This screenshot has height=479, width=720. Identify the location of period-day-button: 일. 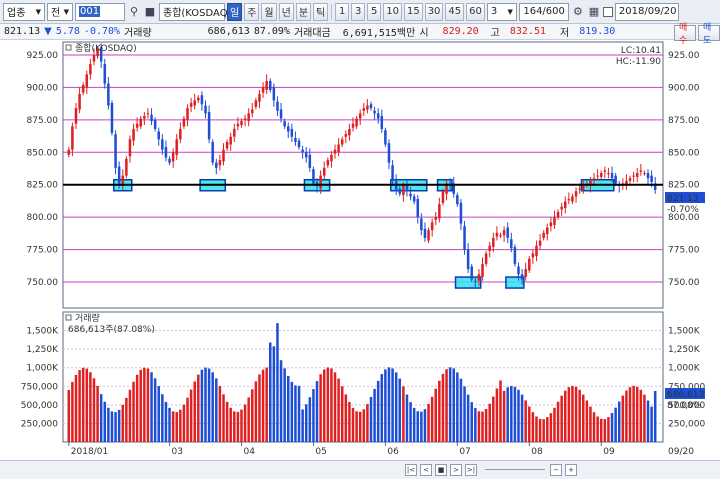
(235, 11).